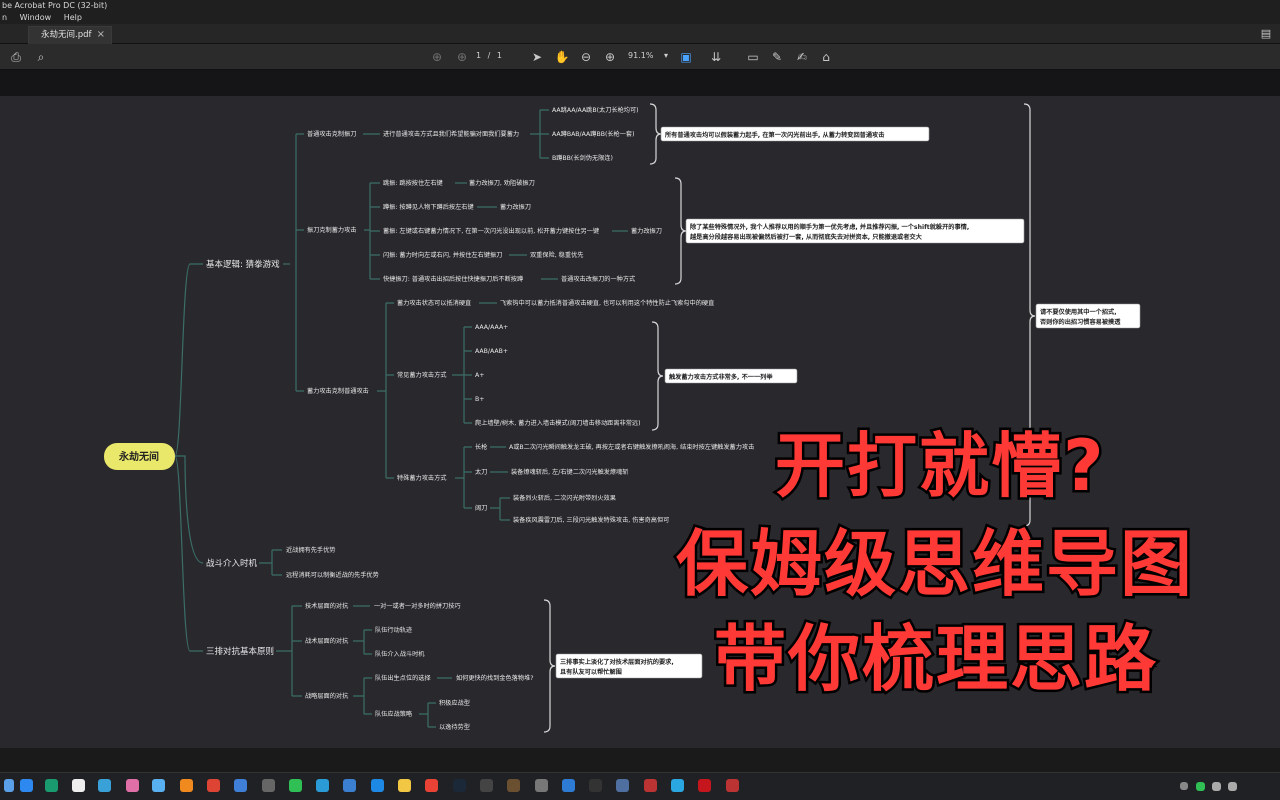 Image resolution: width=1280 pixels, height=800 pixels. I want to click on node-jump-parry: 跳振: 跳按按住左右键, so click(413, 183).